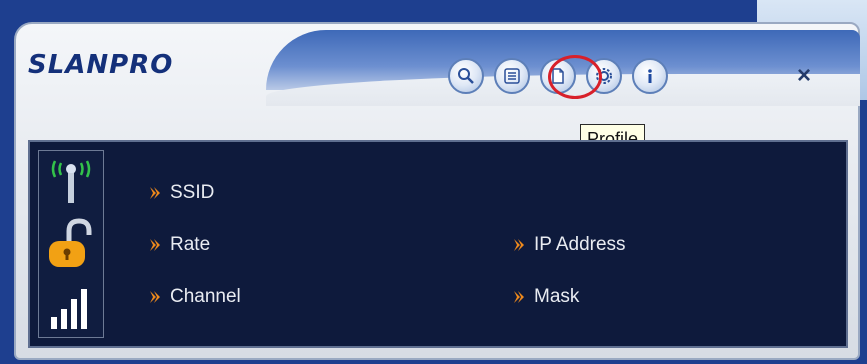 The height and width of the screenshot is (364, 867). What do you see at coordinates (580, 244) in the screenshot?
I see `ip-address-label: IP Address` at bounding box center [580, 244].